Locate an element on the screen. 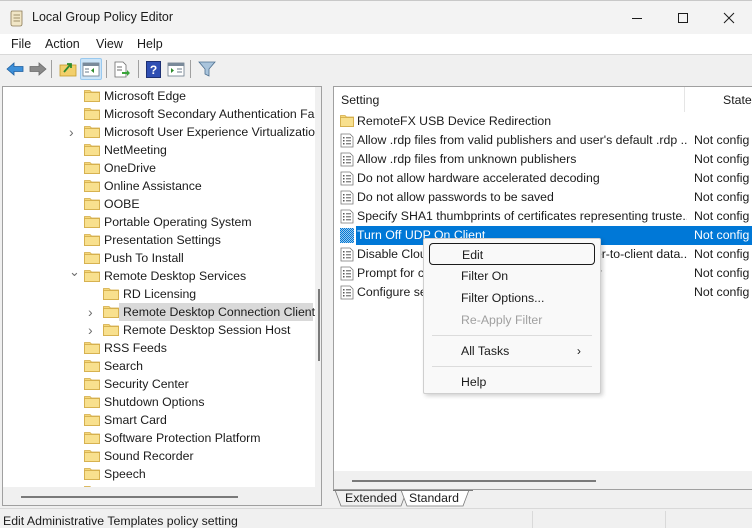 This screenshot has width=752, height=528. setting-name: Do not allow passwords to be saved is located at coordinates (455, 197).